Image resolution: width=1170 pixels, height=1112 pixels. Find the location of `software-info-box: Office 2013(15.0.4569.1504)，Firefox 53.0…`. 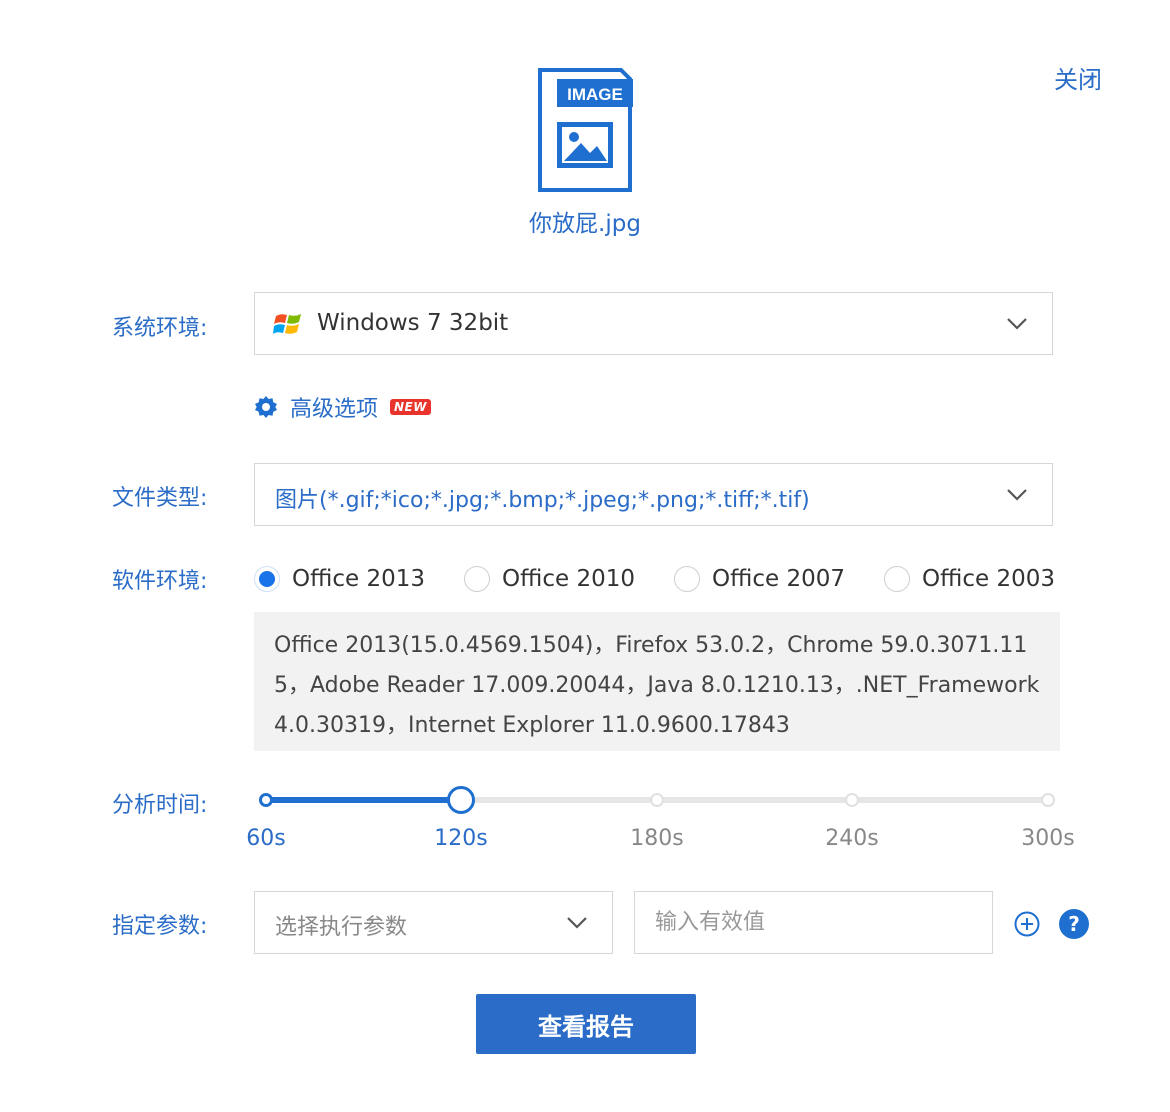

software-info-box: Office 2013(15.0.4569.1504)，Firefox 53.0… is located at coordinates (657, 681).